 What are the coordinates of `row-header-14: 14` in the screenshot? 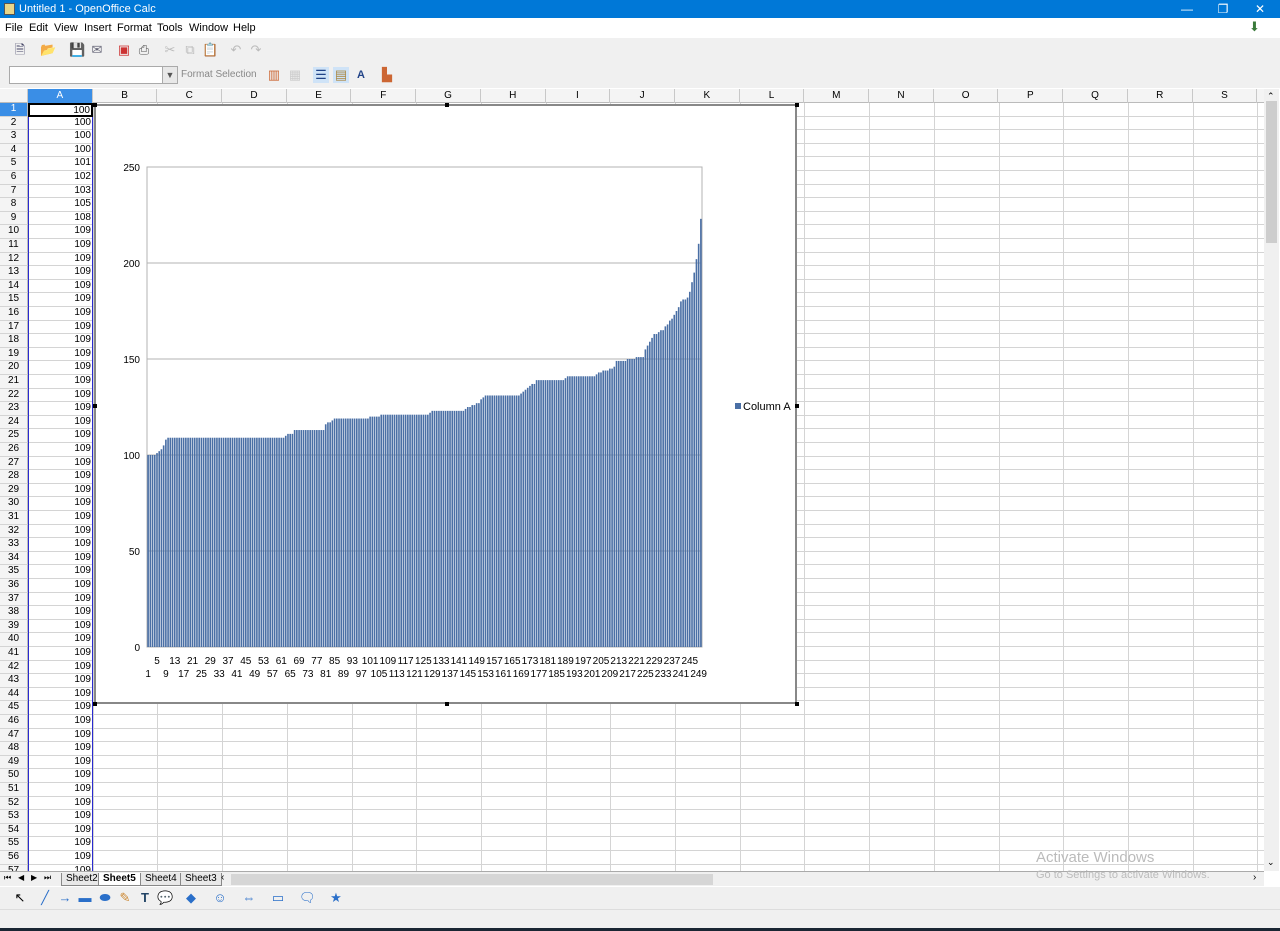 It's located at (14, 286).